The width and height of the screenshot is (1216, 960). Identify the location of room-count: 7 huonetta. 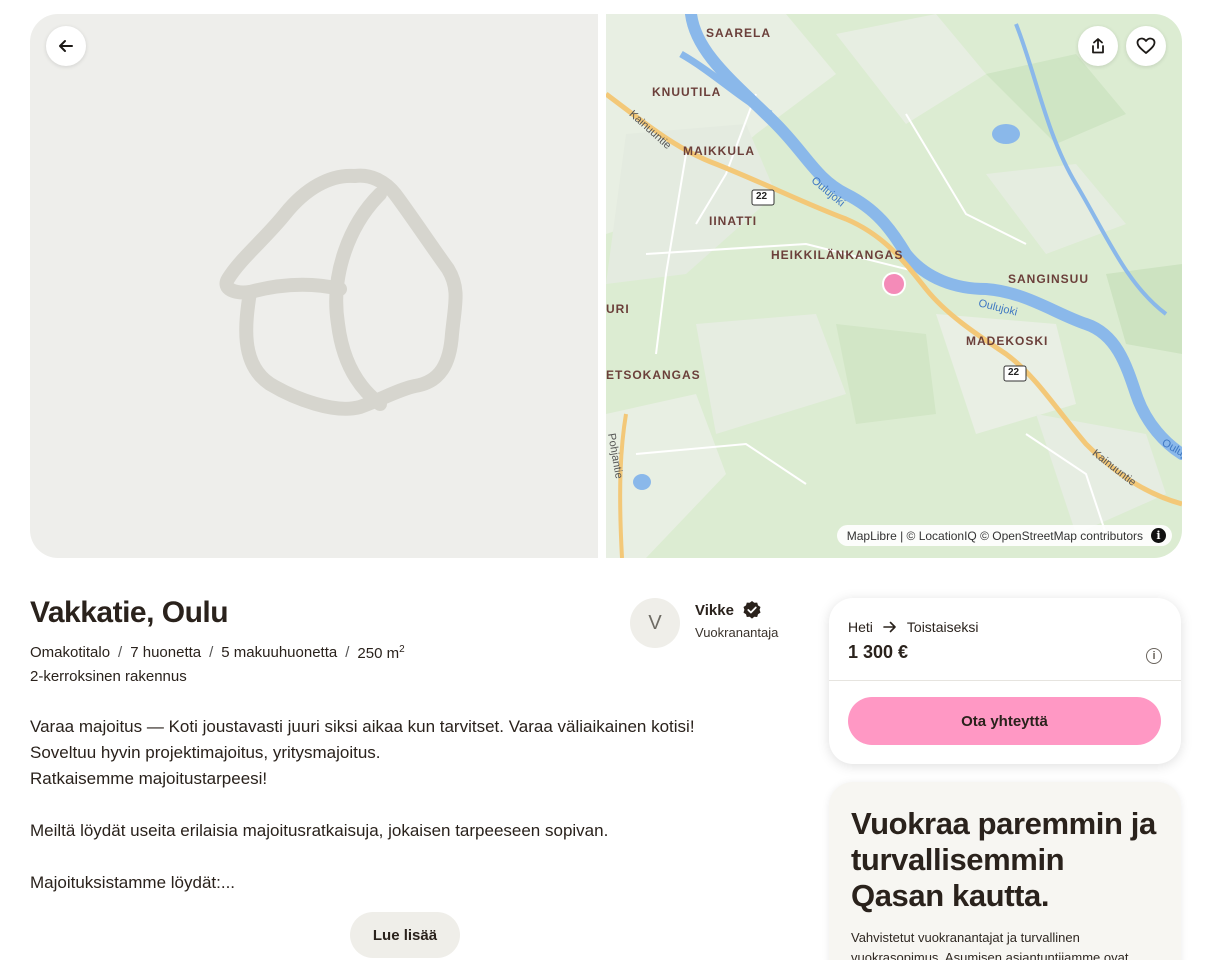
(166, 652).